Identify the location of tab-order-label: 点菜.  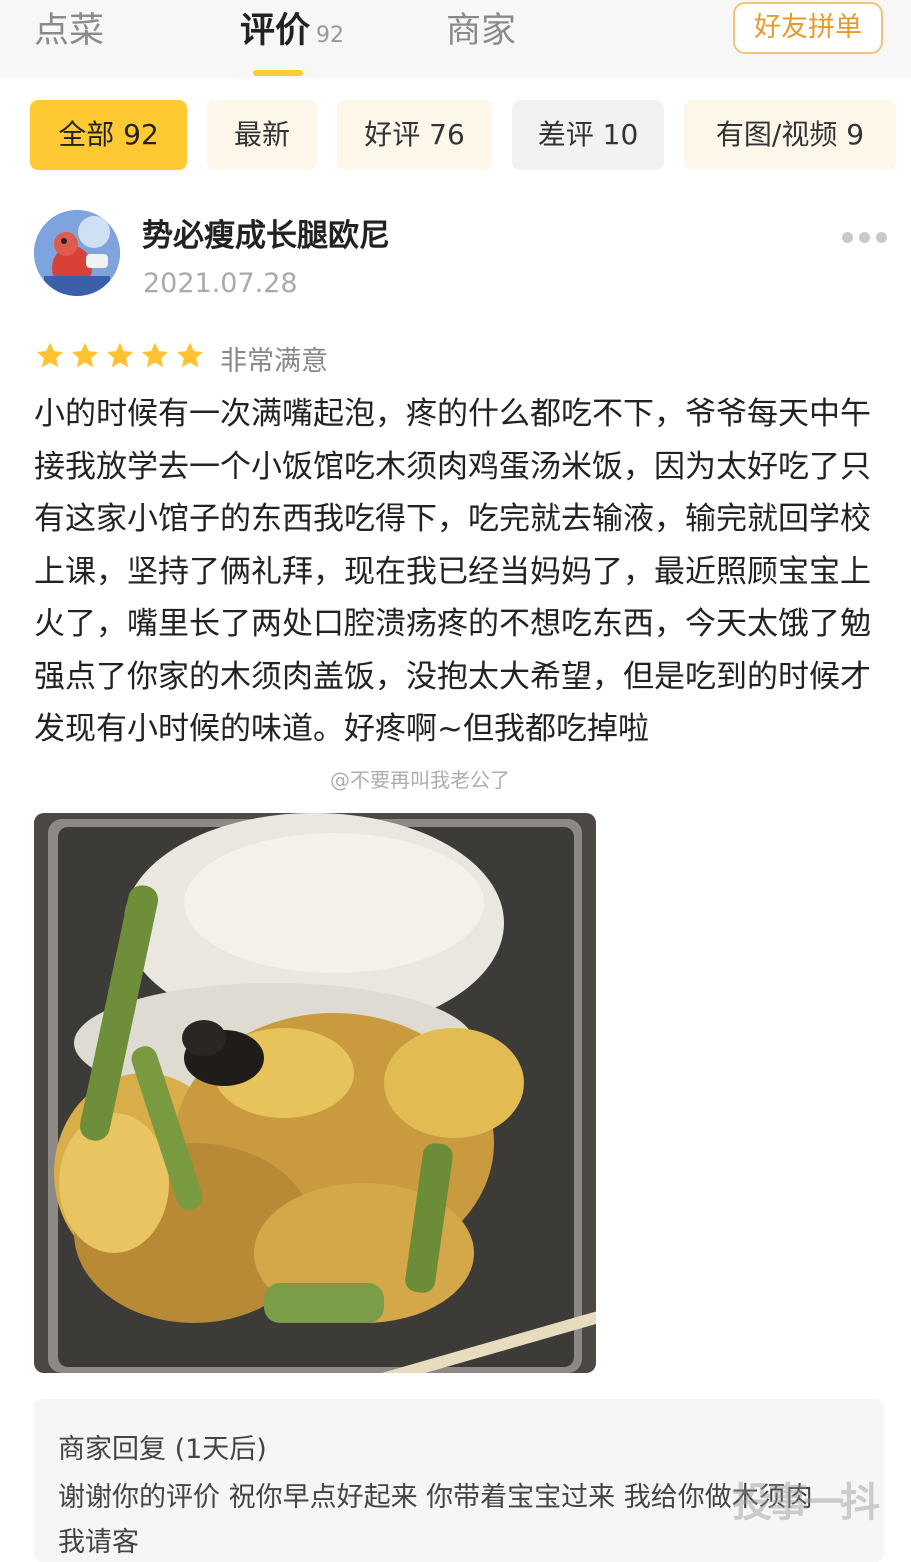
(69, 31).